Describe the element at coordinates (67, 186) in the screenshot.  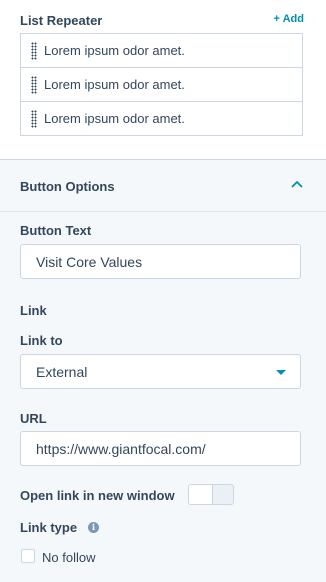
I see `button-options-title: Button Options` at that location.